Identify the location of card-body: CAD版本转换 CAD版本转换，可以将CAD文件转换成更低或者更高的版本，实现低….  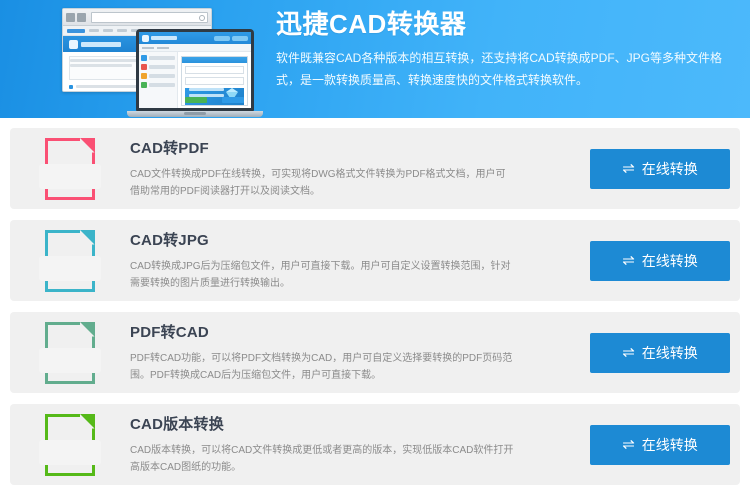
(355, 444).